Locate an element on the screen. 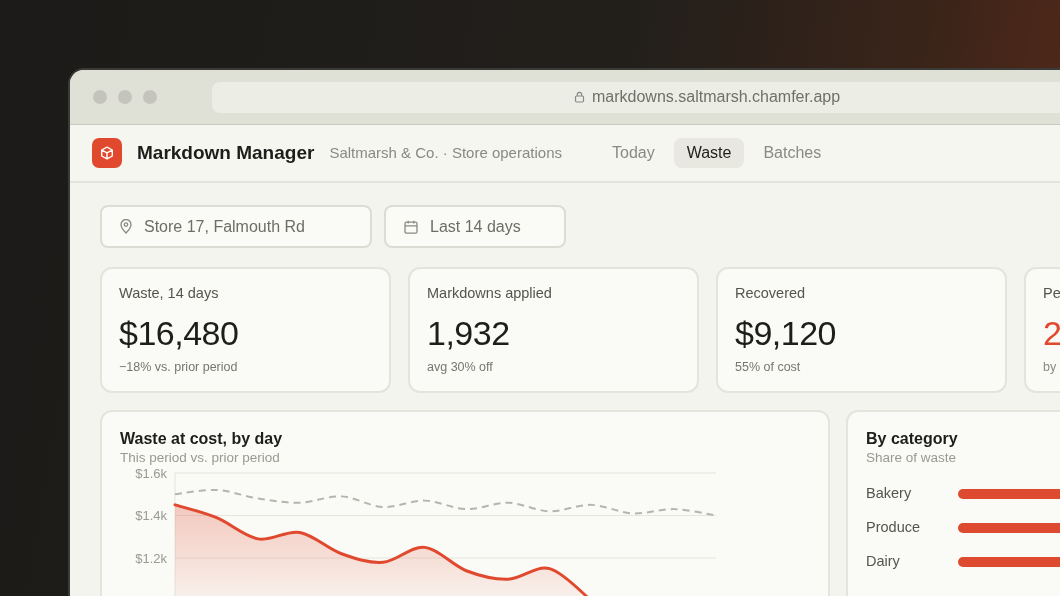 This screenshot has width=1060, height=596. address-bar: markdowns.saltmarsh.chamfer.app is located at coordinates (636, 97).